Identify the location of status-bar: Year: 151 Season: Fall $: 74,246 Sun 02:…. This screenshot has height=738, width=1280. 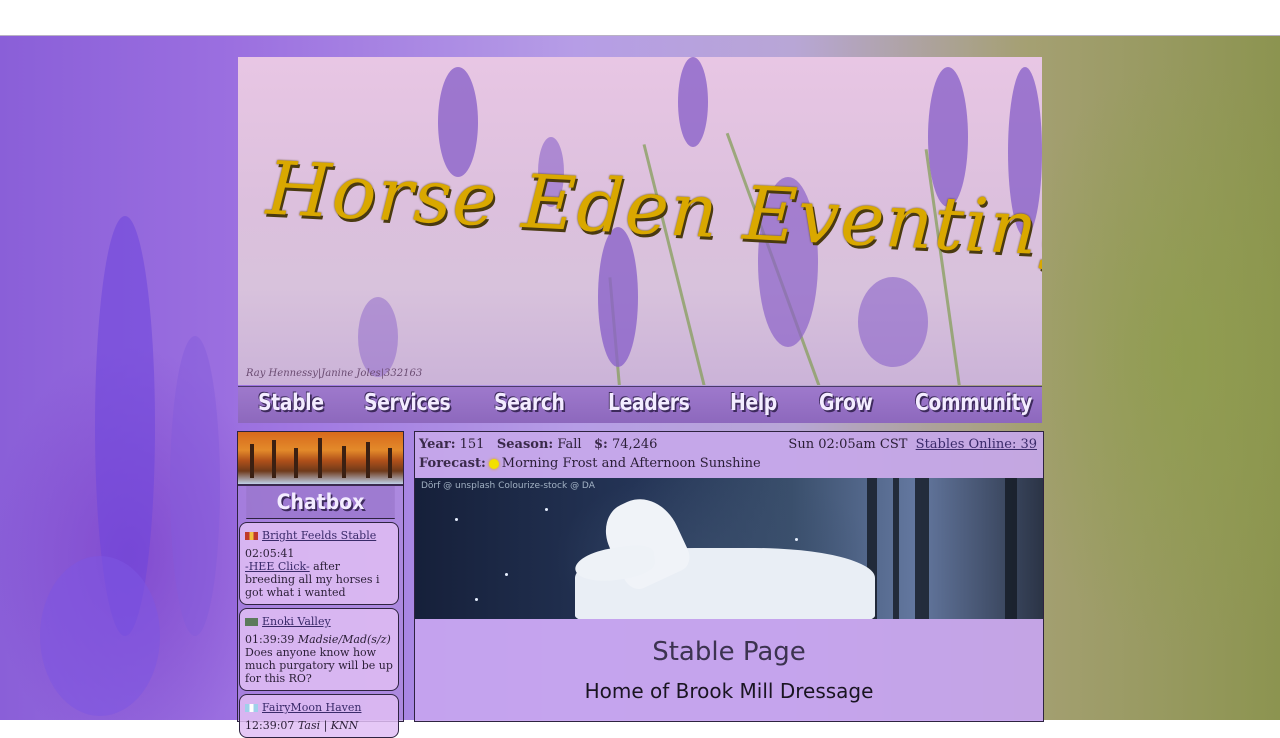
(729, 455).